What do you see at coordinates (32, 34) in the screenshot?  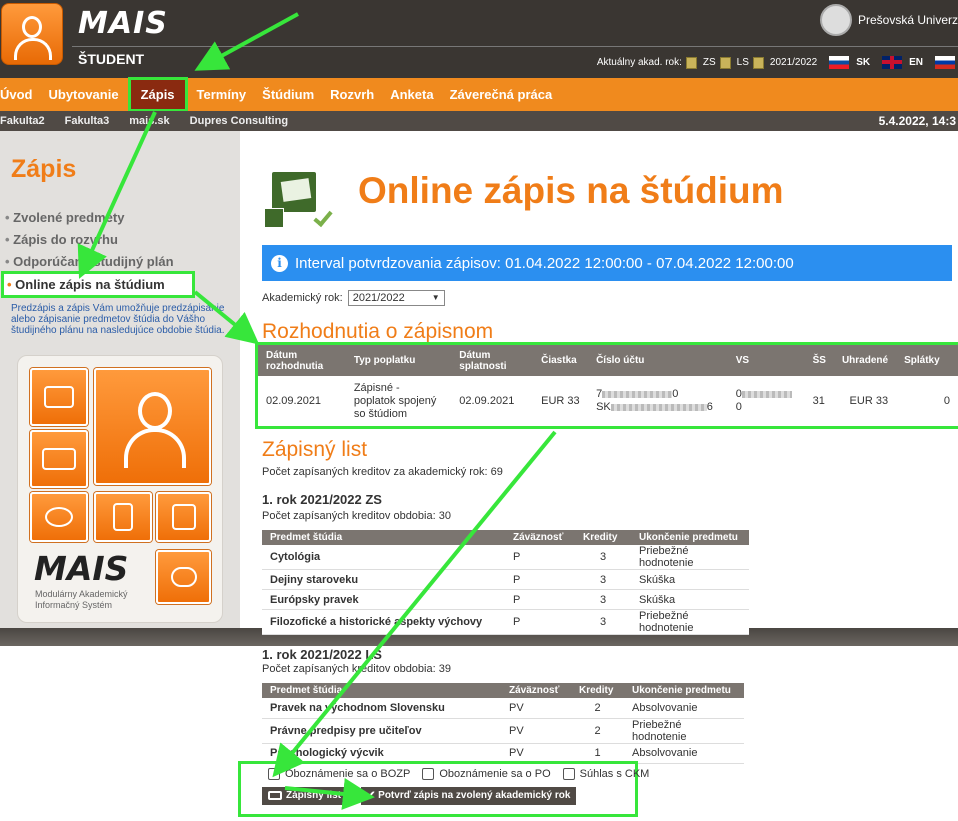 I see `mais-logo-icon` at bounding box center [32, 34].